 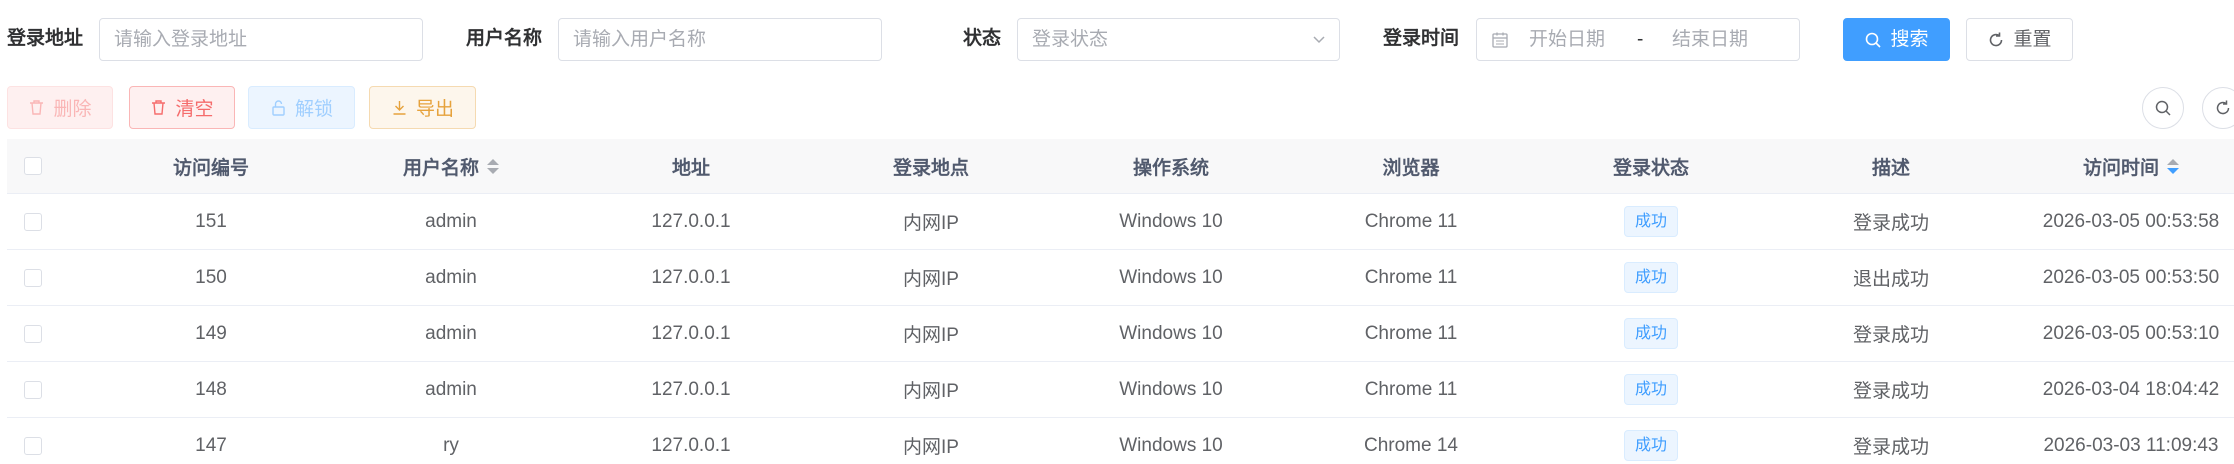 I want to click on cell-username-text: admin, so click(x=451, y=389).